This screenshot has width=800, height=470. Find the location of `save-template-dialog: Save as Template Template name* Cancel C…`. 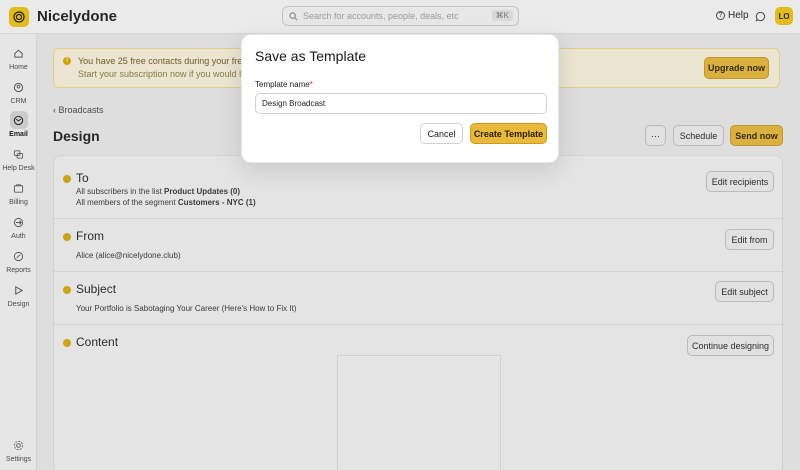

save-template-dialog: Save as Template Template name* Cancel C… is located at coordinates (400, 98).